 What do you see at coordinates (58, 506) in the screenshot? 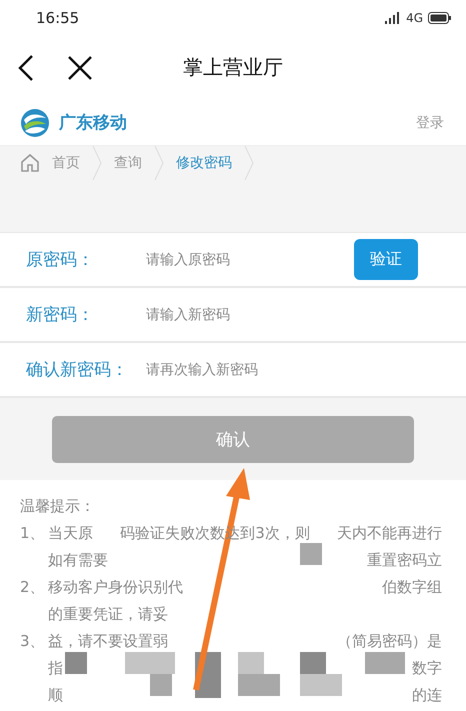
I see `tips-title: 温馨提示：` at bounding box center [58, 506].